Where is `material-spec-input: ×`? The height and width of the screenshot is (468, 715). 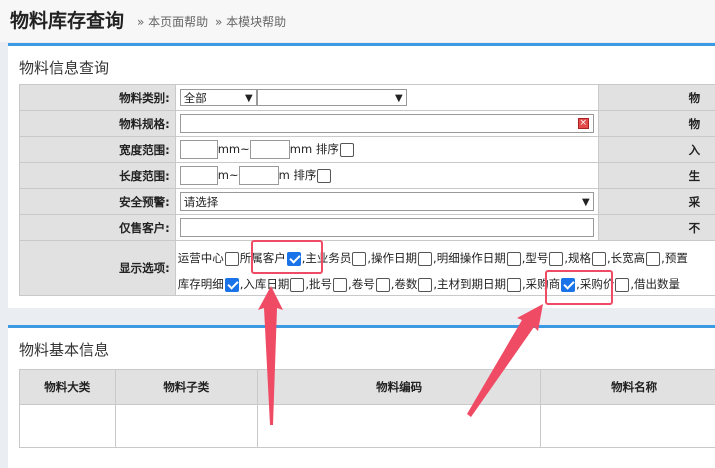
material-spec-input: × is located at coordinates (387, 123).